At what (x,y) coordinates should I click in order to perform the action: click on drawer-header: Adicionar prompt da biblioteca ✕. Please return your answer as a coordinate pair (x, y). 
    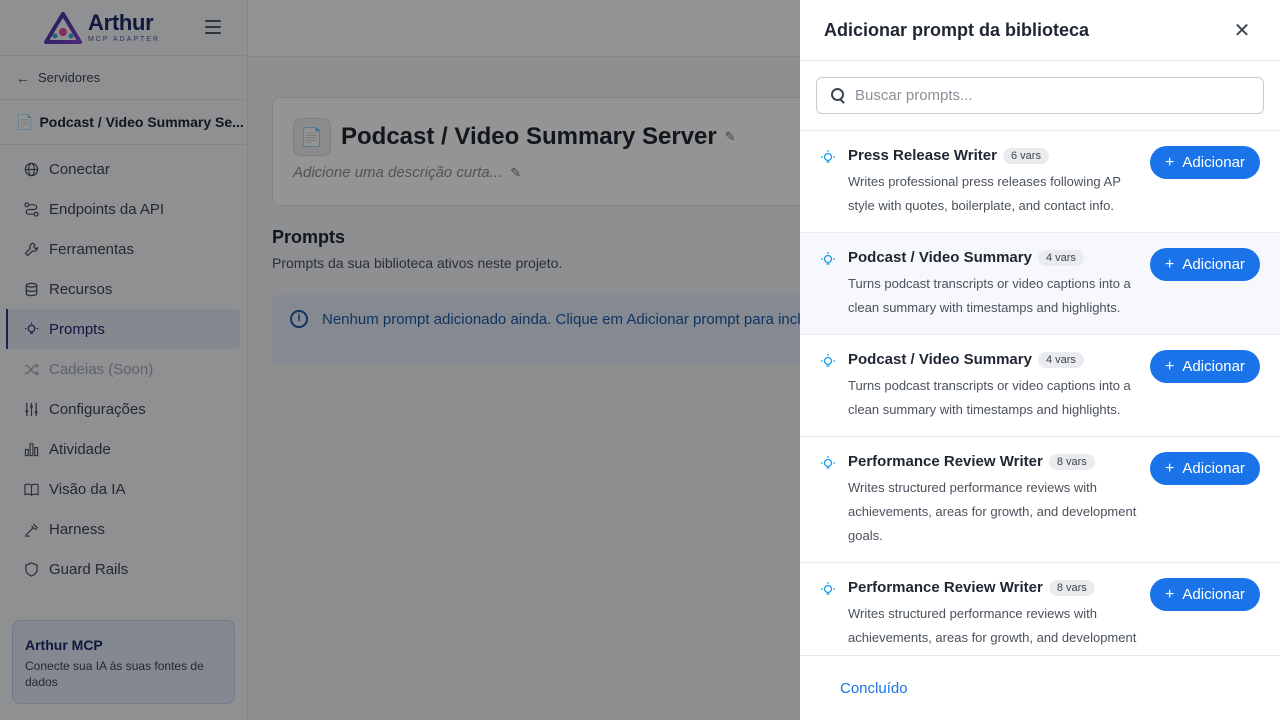
    Looking at the image, I should click on (1040, 30).